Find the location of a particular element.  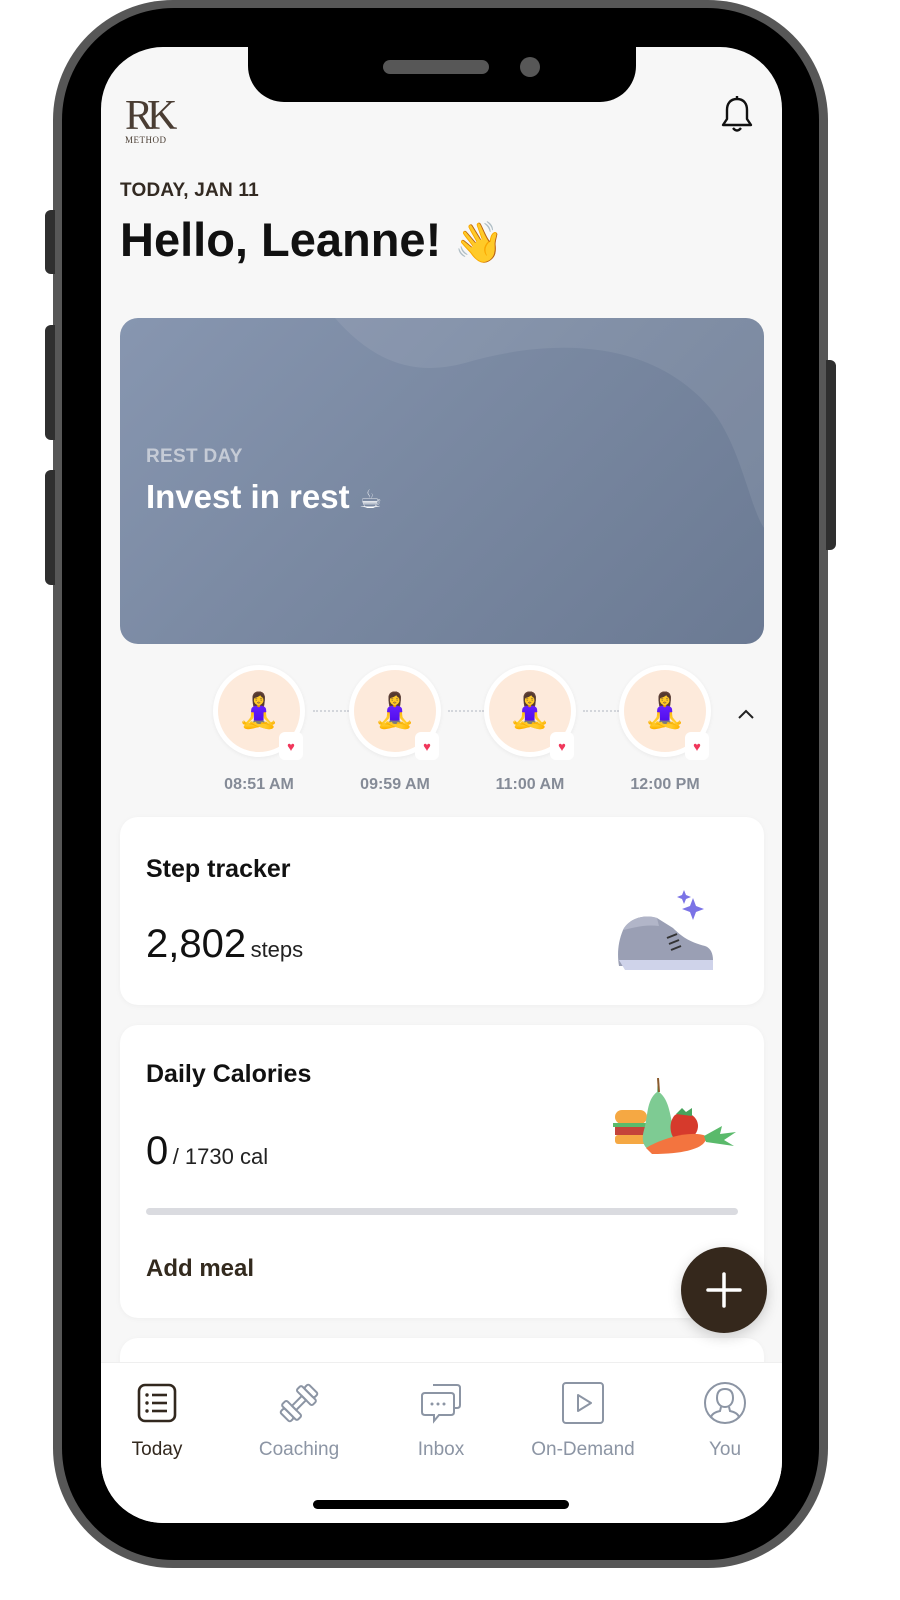

profile-icon is located at coordinates (725, 1403).